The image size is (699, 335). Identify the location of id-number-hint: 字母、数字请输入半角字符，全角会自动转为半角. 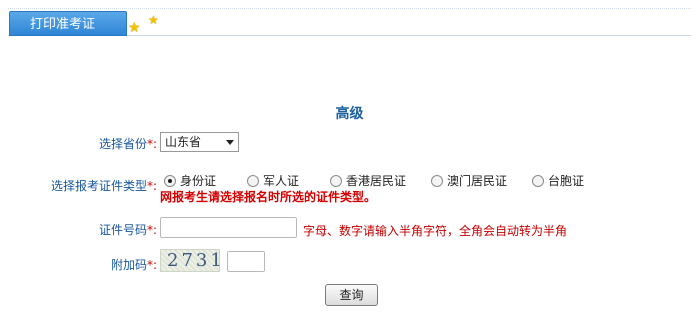
(435, 231).